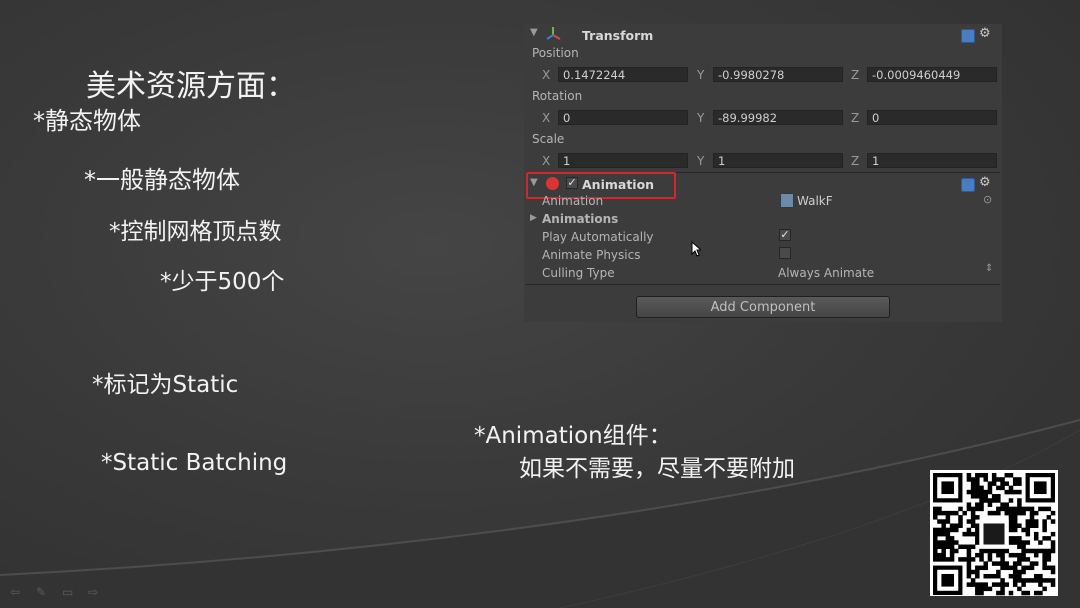  Describe the element at coordinates (43, 592) in the screenshot. I see `pen-icon: ✎` at that location.